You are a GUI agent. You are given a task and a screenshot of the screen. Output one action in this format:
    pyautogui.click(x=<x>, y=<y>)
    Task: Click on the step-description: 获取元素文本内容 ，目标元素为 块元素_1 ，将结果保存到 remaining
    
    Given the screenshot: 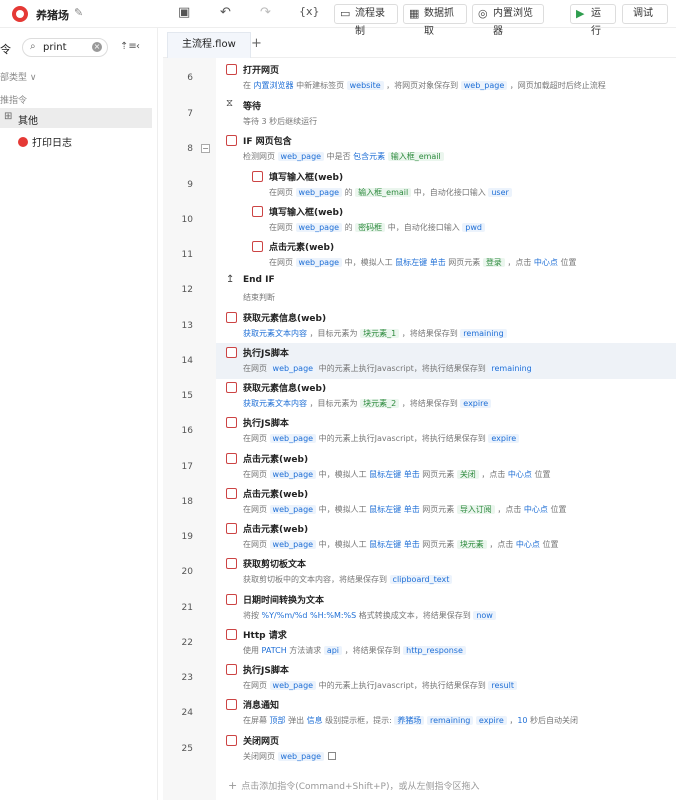 What is the action you would take?
    pyautogui.click(x=375, y=334)
    